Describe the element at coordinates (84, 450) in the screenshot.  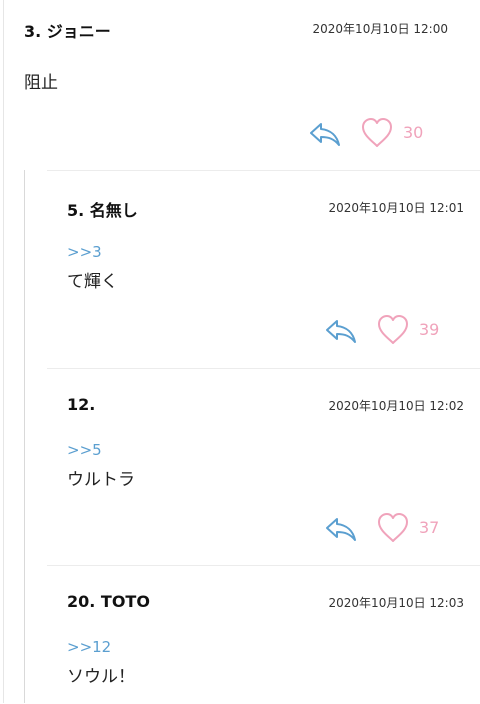
I see `reply-anchor-link: >>5` at that location.